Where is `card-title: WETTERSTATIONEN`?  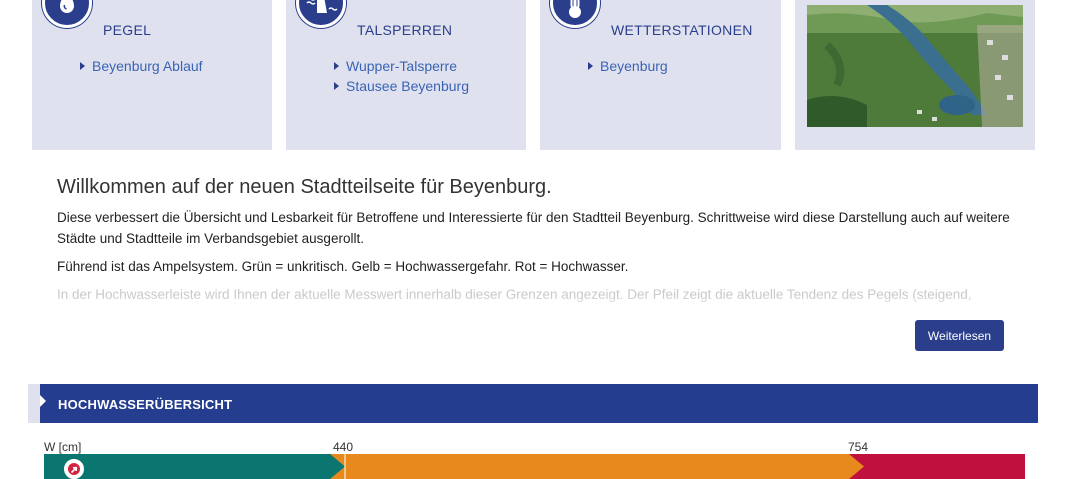 card-title: WETTERSTATIONEN is located at coordinates (682, 30).